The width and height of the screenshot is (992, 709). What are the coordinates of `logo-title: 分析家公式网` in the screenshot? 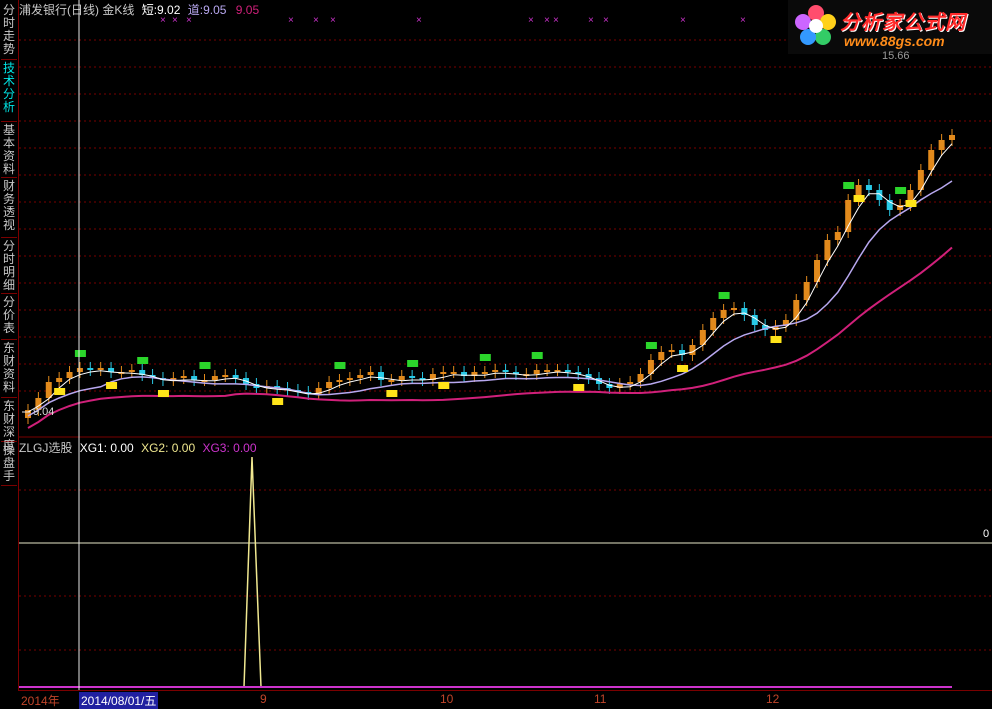 It's located at (903, 23).